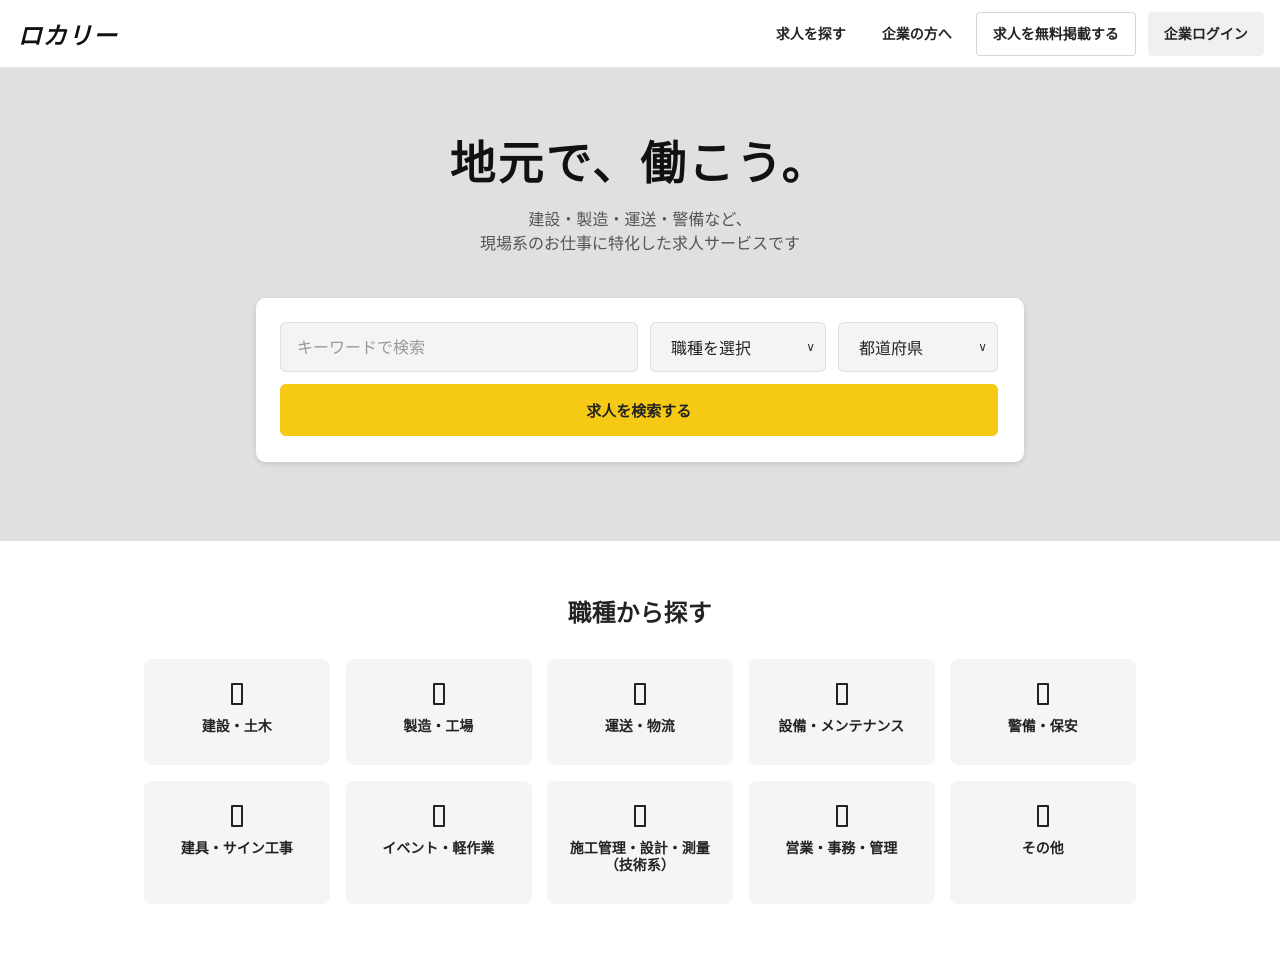 This screenshot has height=960, width=1280. What do you see at coordinates (640, 857) in the screenshot?
I see `category-label: 施工管理・設計・測量（技術系）` at bounding box center [640, 857].